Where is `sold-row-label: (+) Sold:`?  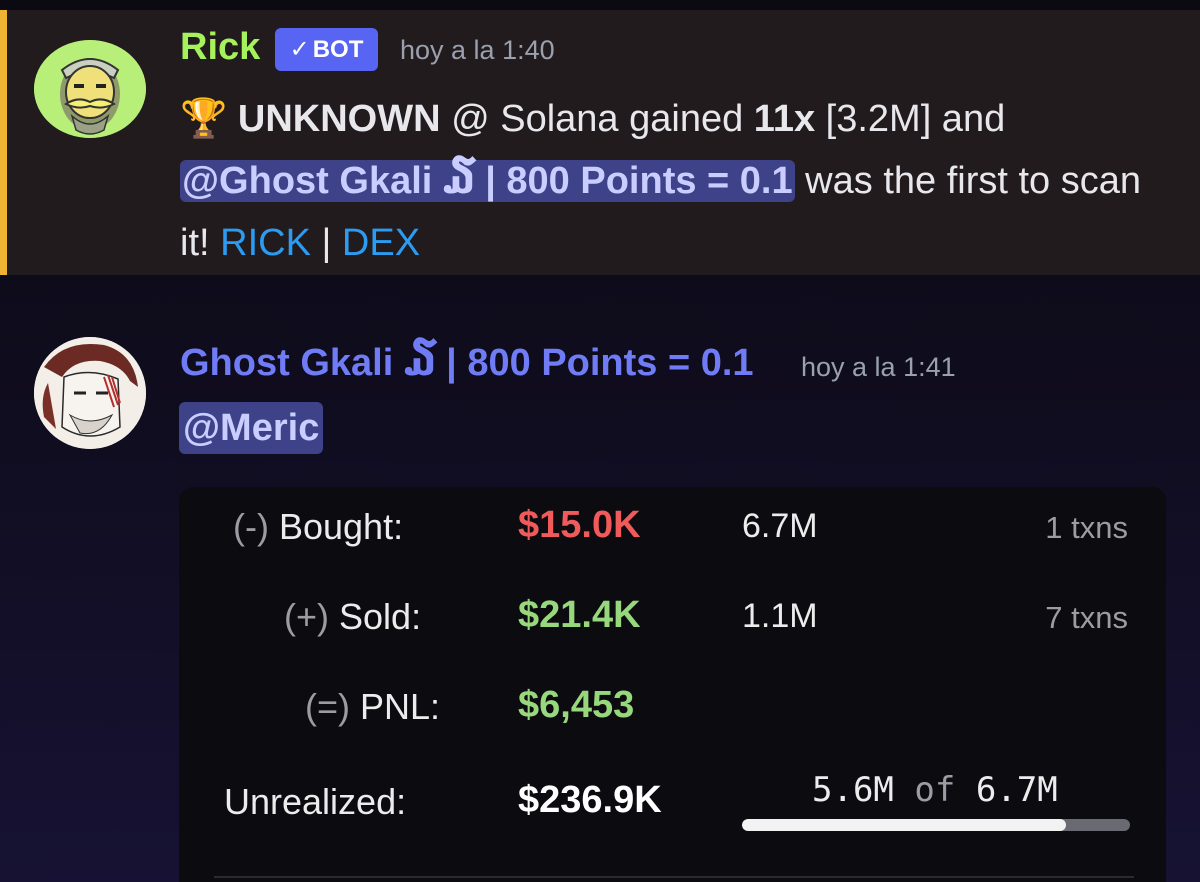
sold-row-label: (+) Sold: is located at coordinates (352, 617).